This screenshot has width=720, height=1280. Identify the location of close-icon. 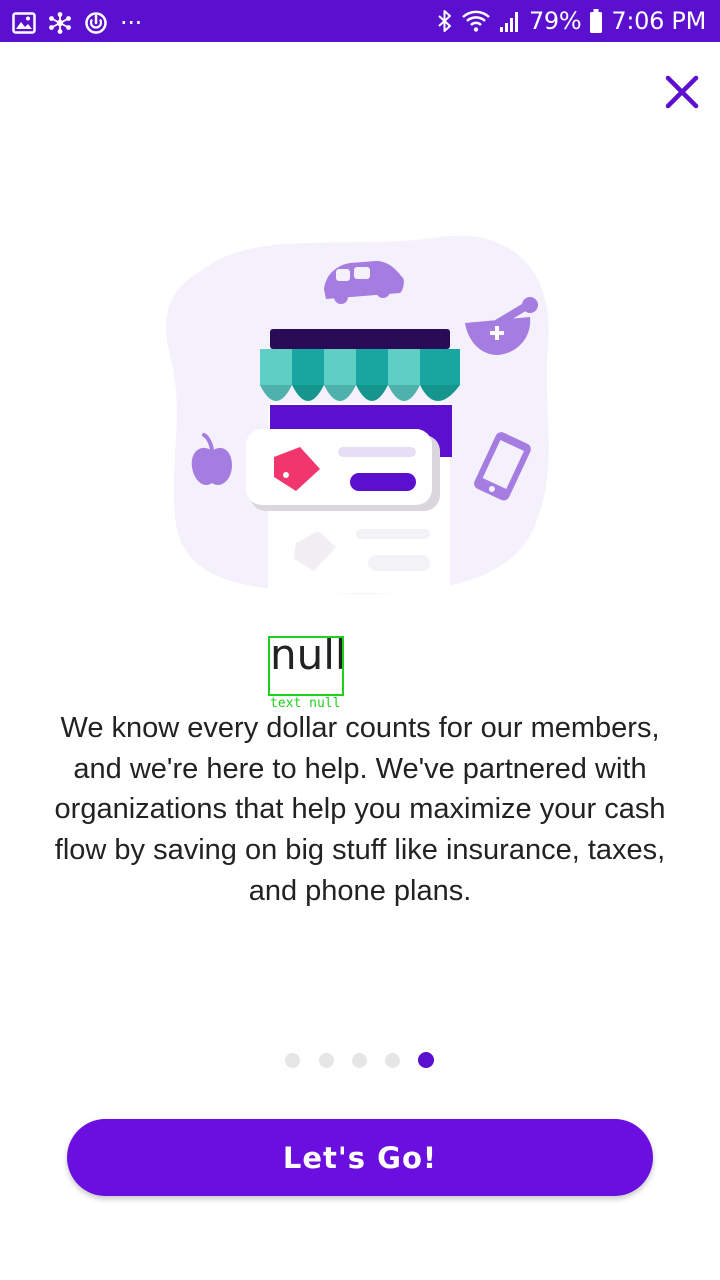
(682, 92).